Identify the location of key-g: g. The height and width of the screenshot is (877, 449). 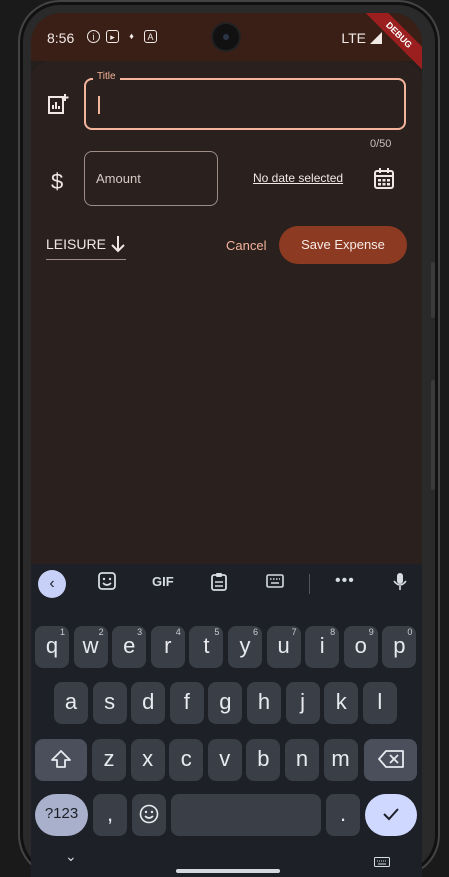
(225, 703).